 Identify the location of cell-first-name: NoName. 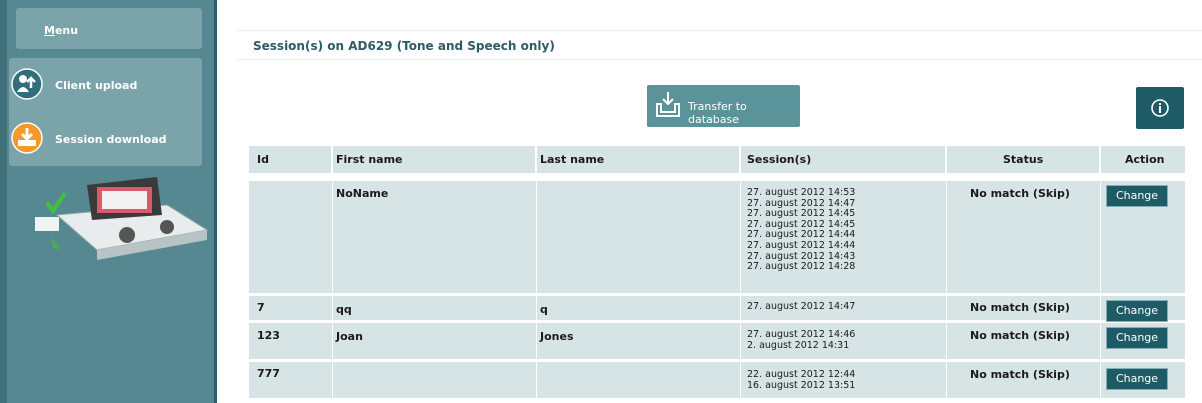
(434, 237).